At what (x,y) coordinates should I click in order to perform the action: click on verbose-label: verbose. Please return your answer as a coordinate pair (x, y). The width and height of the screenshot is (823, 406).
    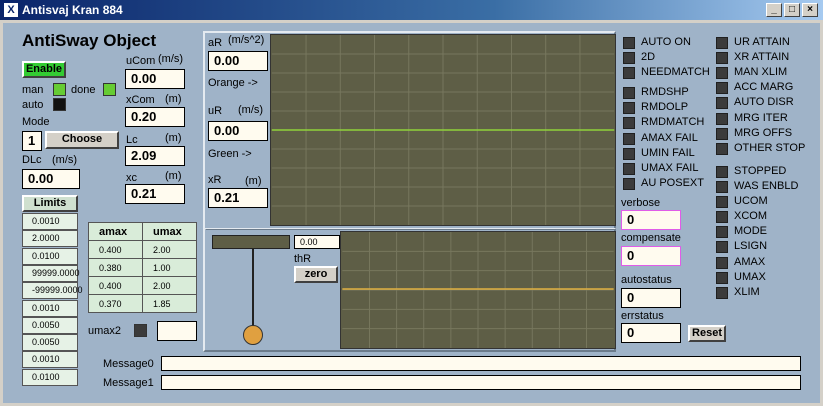
    Looking at the image, I should click on (641, 203).